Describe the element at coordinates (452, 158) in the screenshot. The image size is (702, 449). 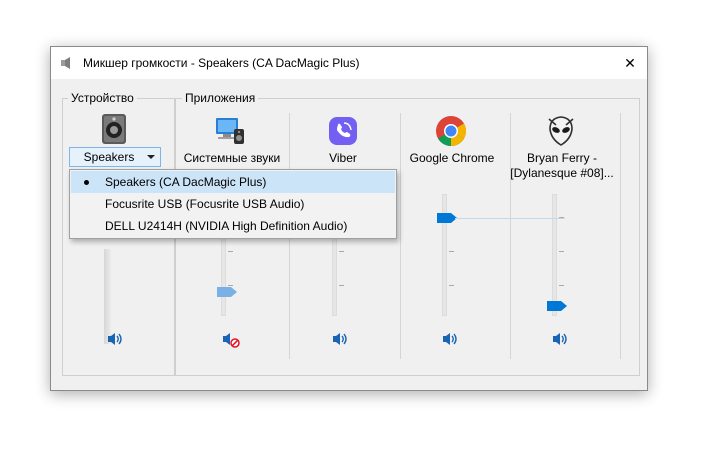
I see `app-label: Google Chrome` at that location.